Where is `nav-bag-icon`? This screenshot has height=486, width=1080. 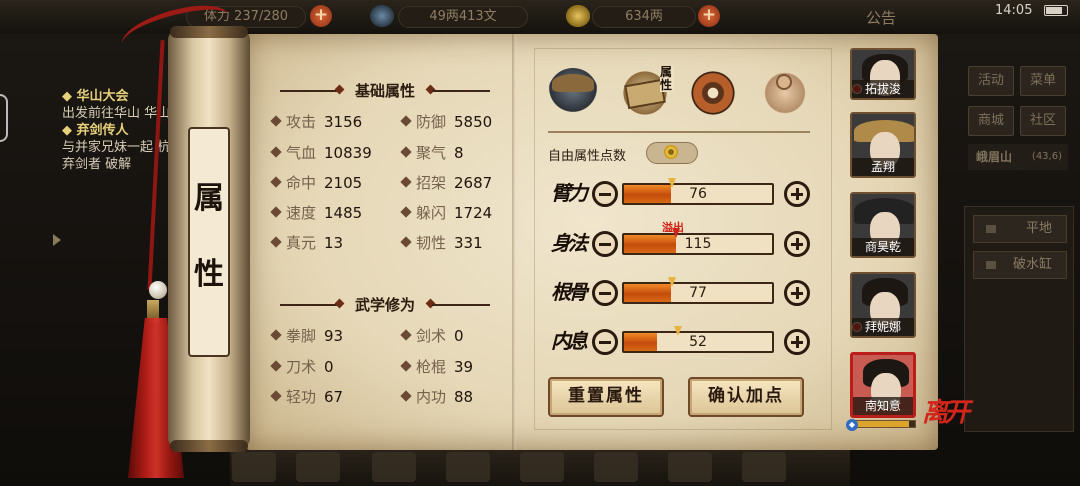 nav-bag-icon is located at coordinates (254, 467).